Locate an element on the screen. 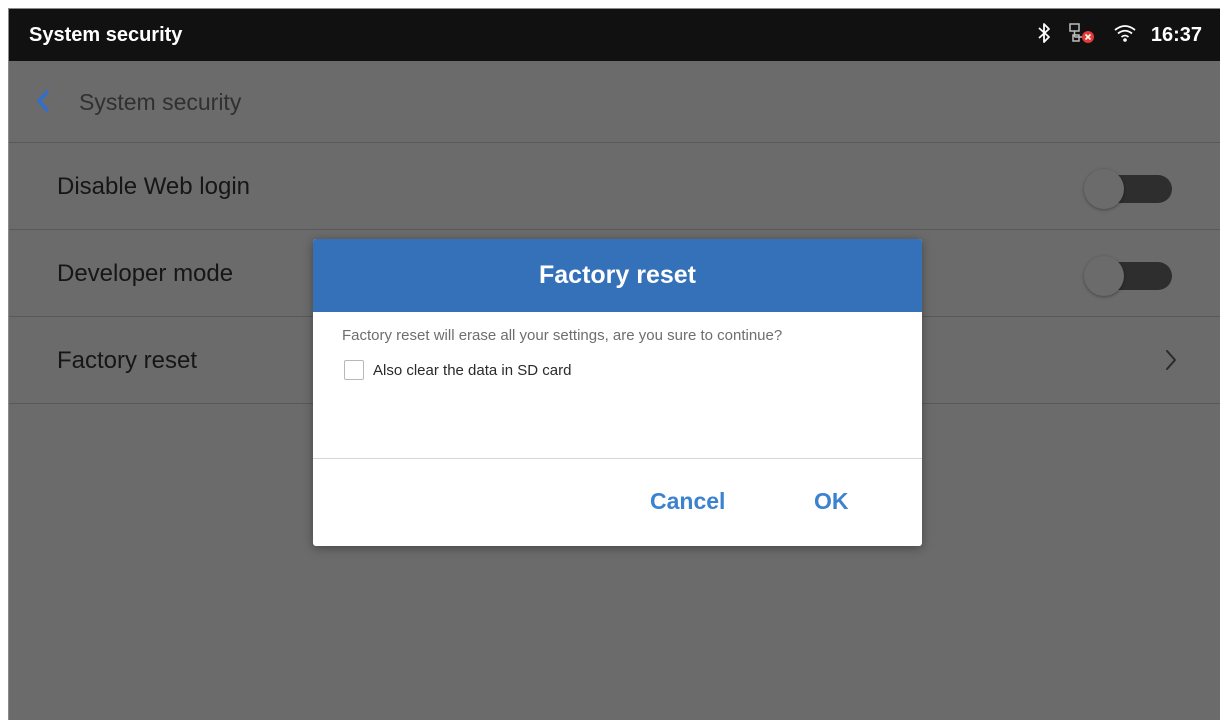 This screenshot has height=720, width=1220. developer-mode-toggle is located at coordinates (1129, 276).